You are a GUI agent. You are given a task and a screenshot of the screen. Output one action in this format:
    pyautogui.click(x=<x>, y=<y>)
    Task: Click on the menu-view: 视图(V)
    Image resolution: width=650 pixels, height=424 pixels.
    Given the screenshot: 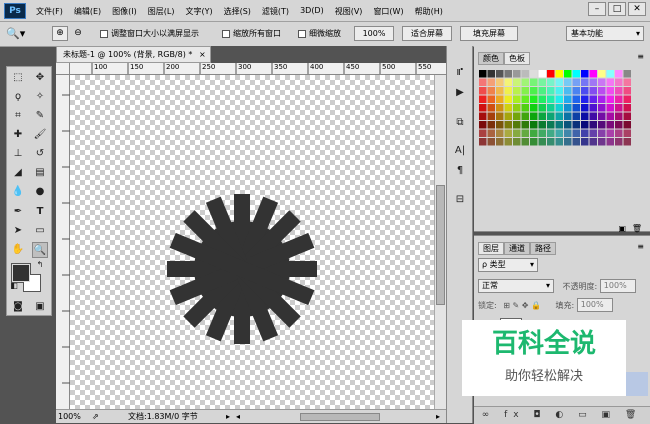 What is the action you would take?
    pyautogui.click(x=349, y=11)
    